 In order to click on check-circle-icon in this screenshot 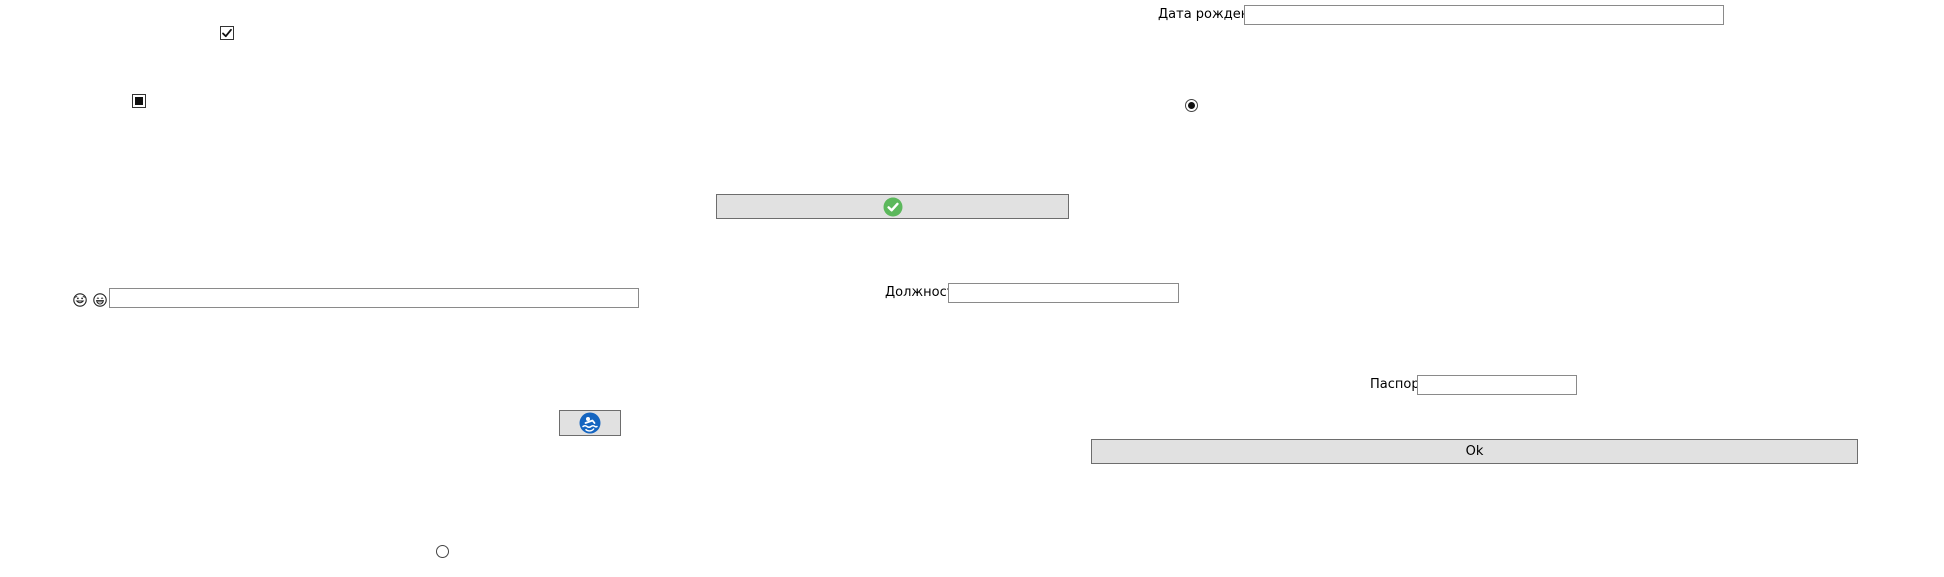, I will do `click(892, 206)`.